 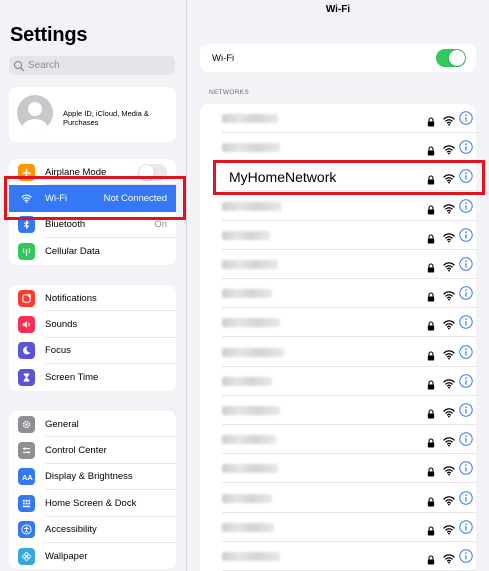 I want to click on sidebar-item-label: Control Center, so click(x=76, y=451).